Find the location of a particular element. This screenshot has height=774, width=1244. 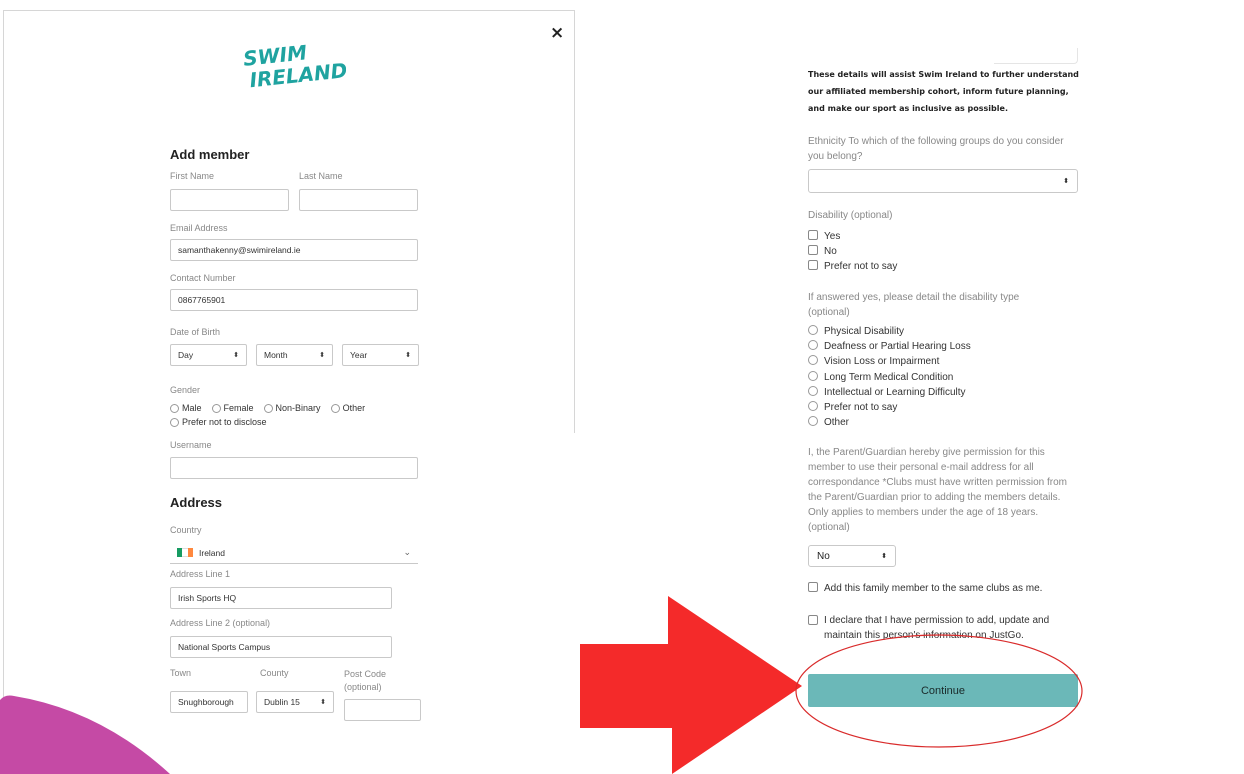

disability-type-radio: Vision Loss or Impairment is located at coordinates (889, 361).